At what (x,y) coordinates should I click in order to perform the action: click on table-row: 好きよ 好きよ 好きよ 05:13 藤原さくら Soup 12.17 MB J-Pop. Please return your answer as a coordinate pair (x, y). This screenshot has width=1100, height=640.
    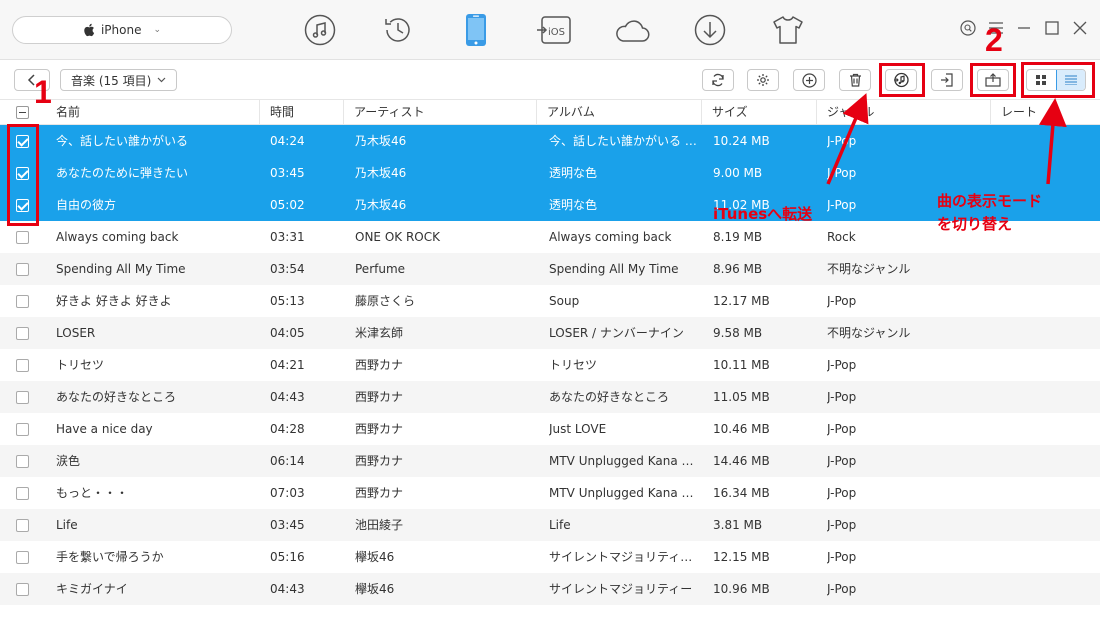
    Looking at the image, I should click on (550, 301).